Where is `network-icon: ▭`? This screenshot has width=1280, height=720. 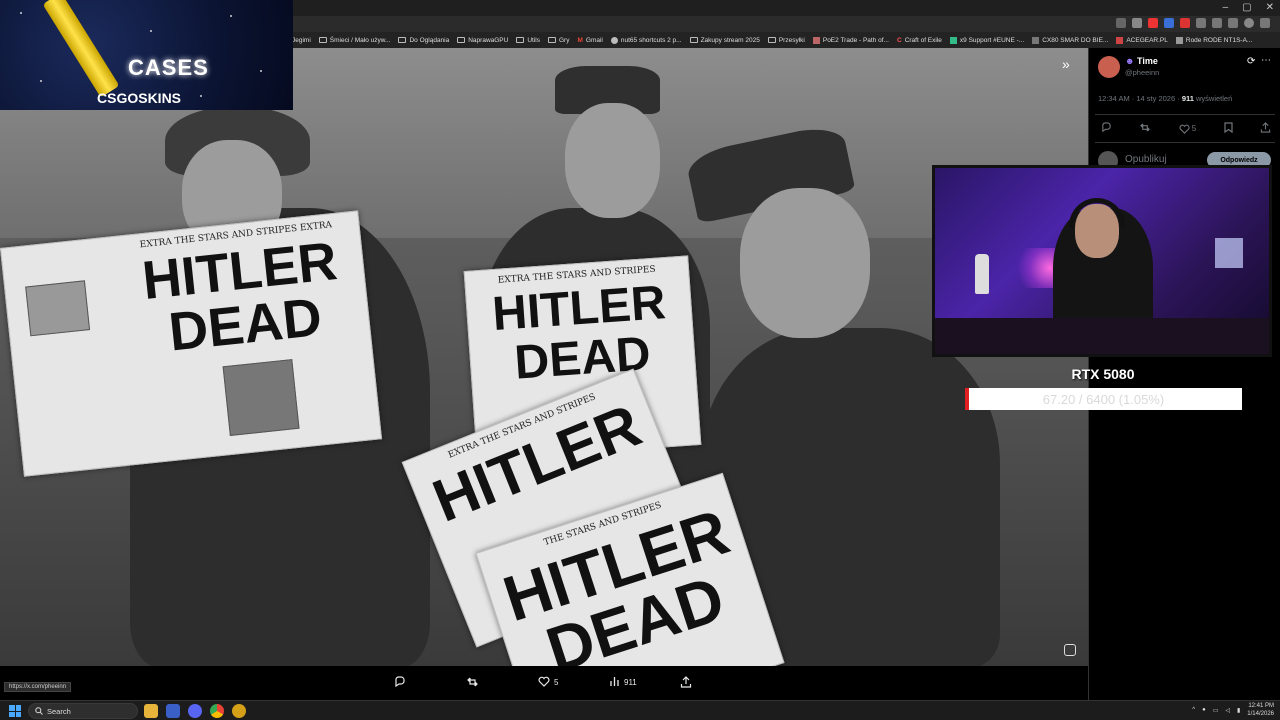 network-icon: ▭ is located at coordinates (1216, 710).